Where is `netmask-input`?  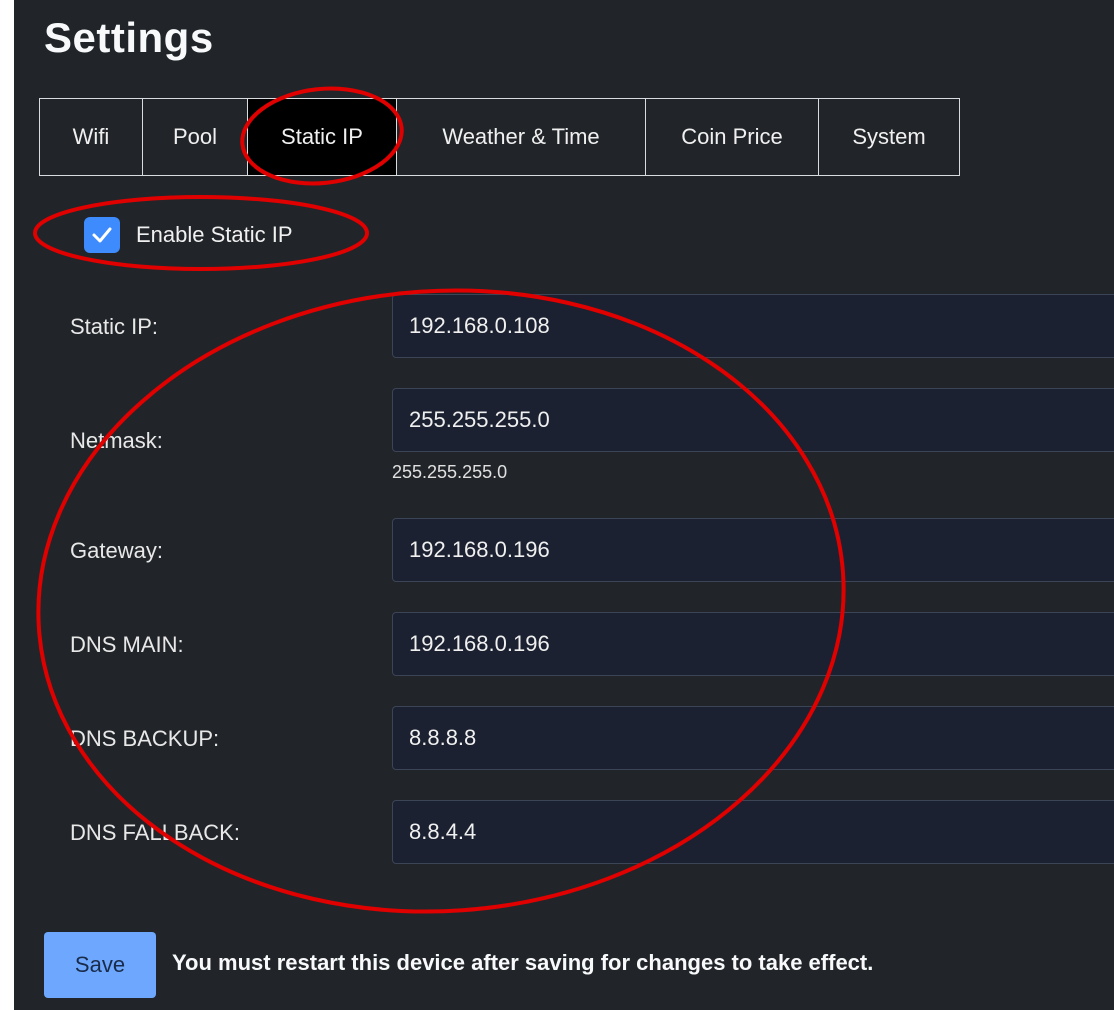
netmask-input is located at coordinates (753, 420).